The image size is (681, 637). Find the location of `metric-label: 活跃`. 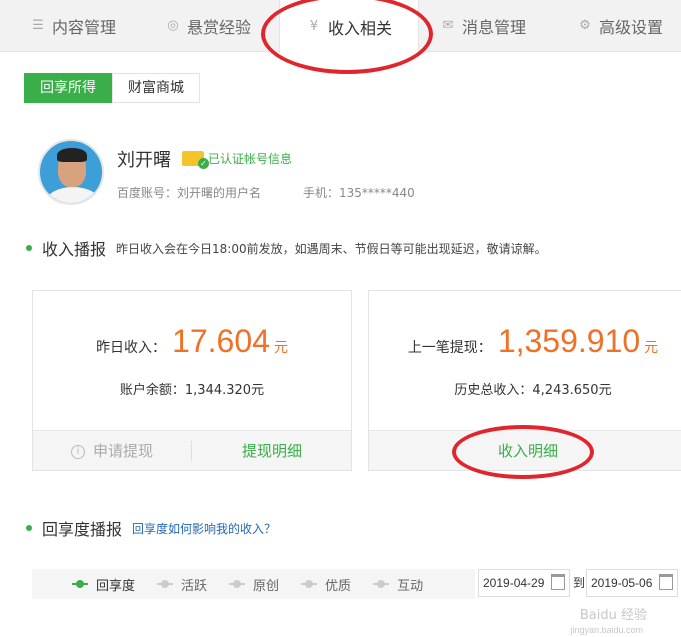

metric-label: 活跃 is located at coordinates (194, 586).